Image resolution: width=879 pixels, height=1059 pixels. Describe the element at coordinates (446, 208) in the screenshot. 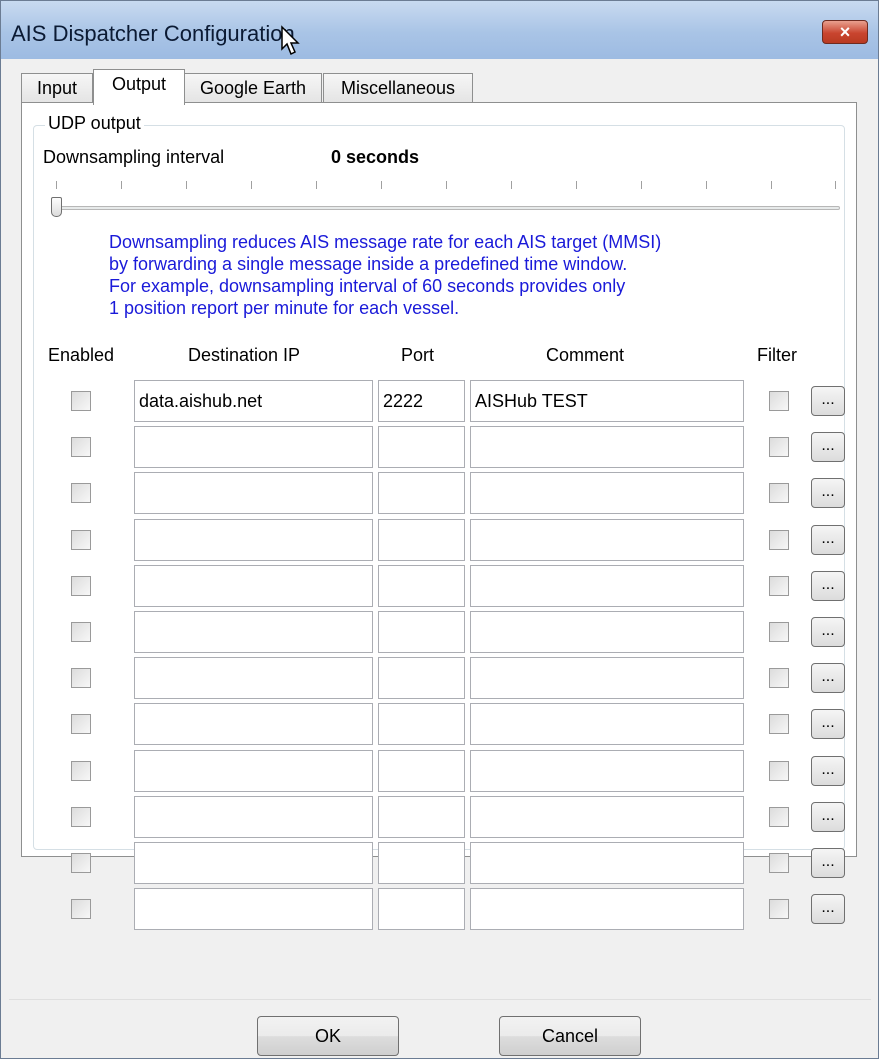

I see `downsampling-slider-track` at that location.